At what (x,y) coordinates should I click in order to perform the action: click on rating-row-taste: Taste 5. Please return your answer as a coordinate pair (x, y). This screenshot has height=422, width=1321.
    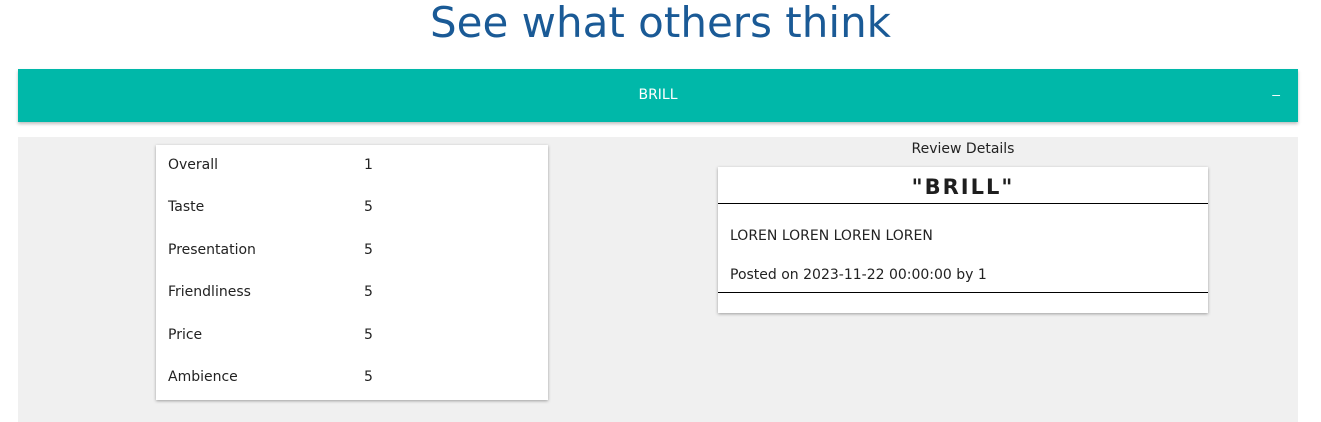
    Looking at the image, I should click on (353, 209).